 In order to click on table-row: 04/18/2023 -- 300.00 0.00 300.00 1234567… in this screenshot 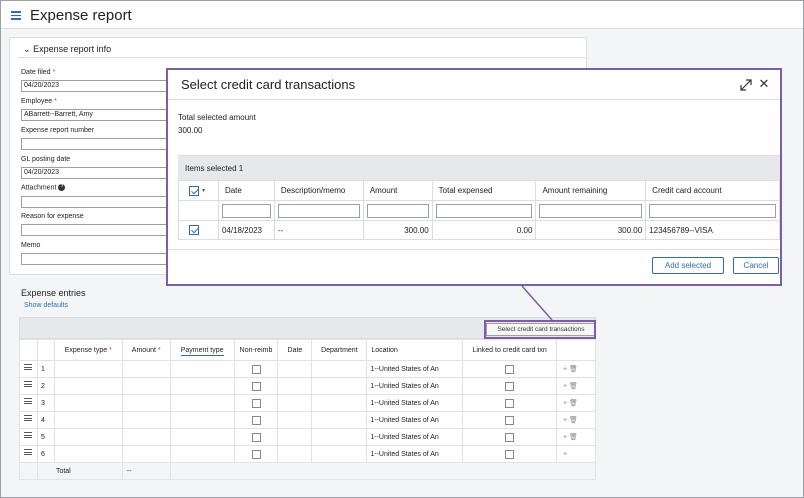, I will do `click(479, 230)`.